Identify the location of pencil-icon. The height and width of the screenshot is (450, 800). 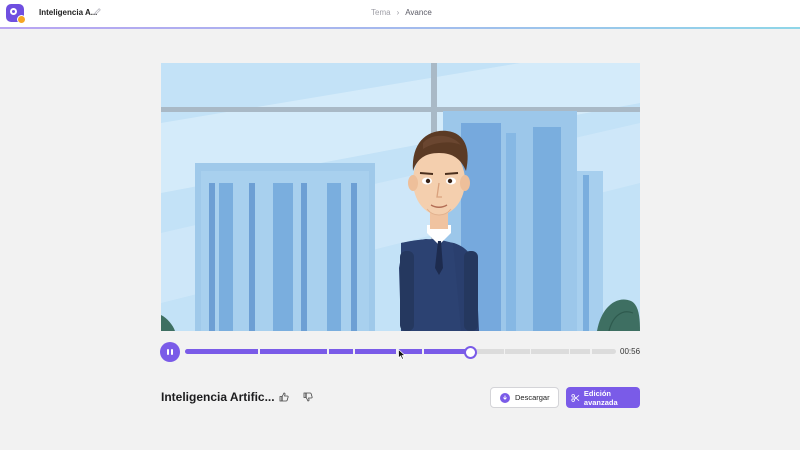
(97, 11).